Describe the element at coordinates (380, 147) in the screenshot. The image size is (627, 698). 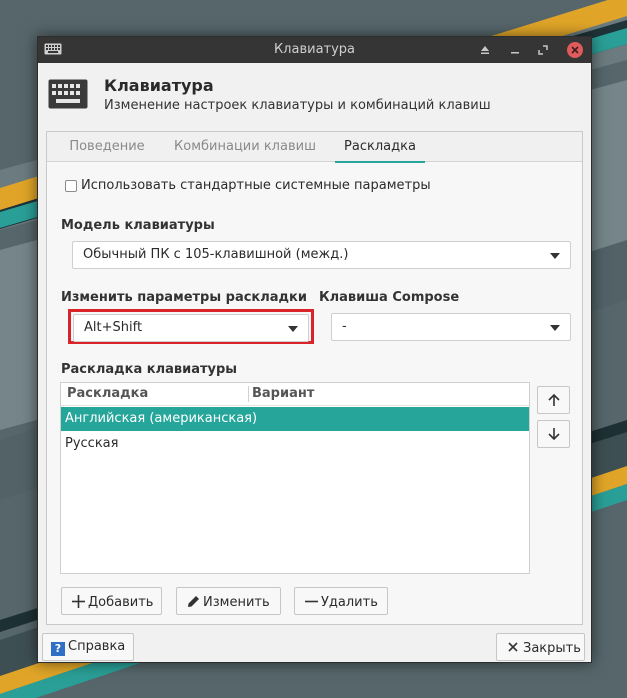
I see `tab-layout: Раскладка` at that location.